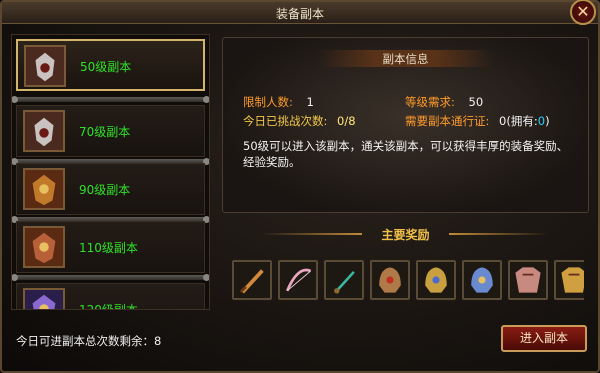 The height and width of the screenshot is (373, 600). I want to click on level-req-value: 50, so click(476, 102).